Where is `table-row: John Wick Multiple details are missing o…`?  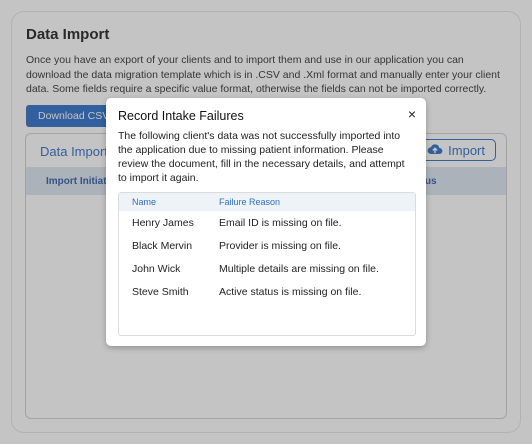
table-row: John Wick Multiple details are missing o… is located at coordinates (267, 270).